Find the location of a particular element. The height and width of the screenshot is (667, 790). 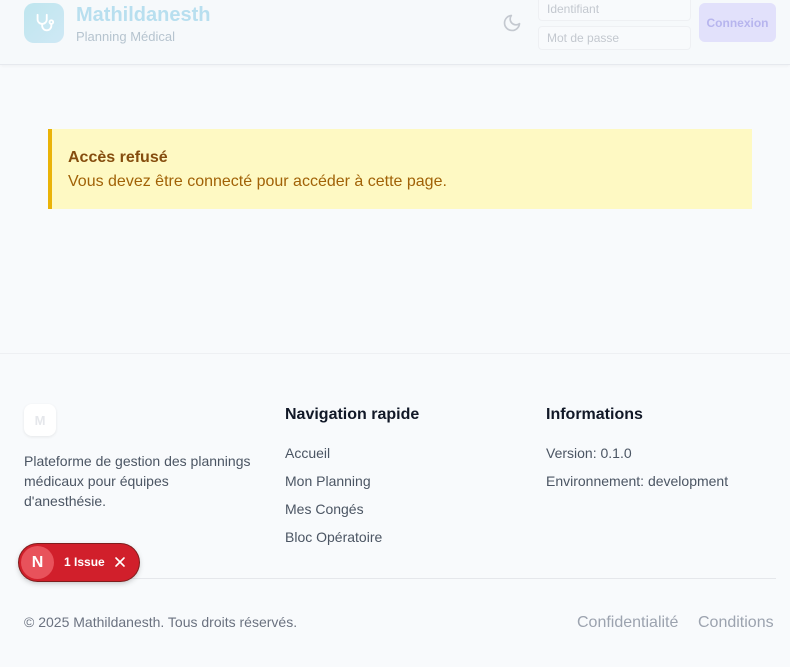

moon-icon is located at coordinates (512, 23).